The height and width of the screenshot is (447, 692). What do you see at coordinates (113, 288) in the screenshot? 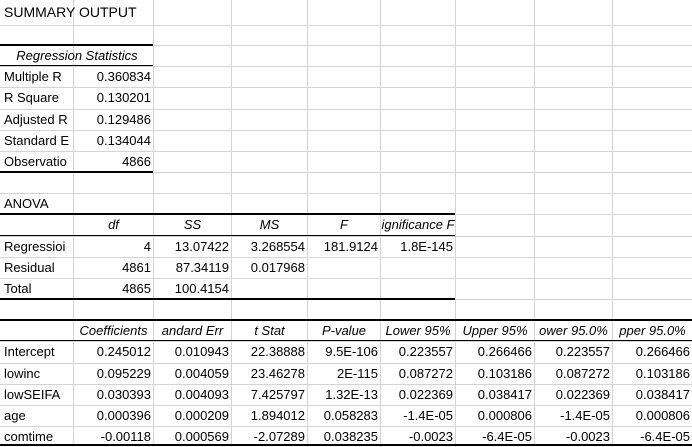
I see `anova-cell: 4865` at bounding box center [113, 288].